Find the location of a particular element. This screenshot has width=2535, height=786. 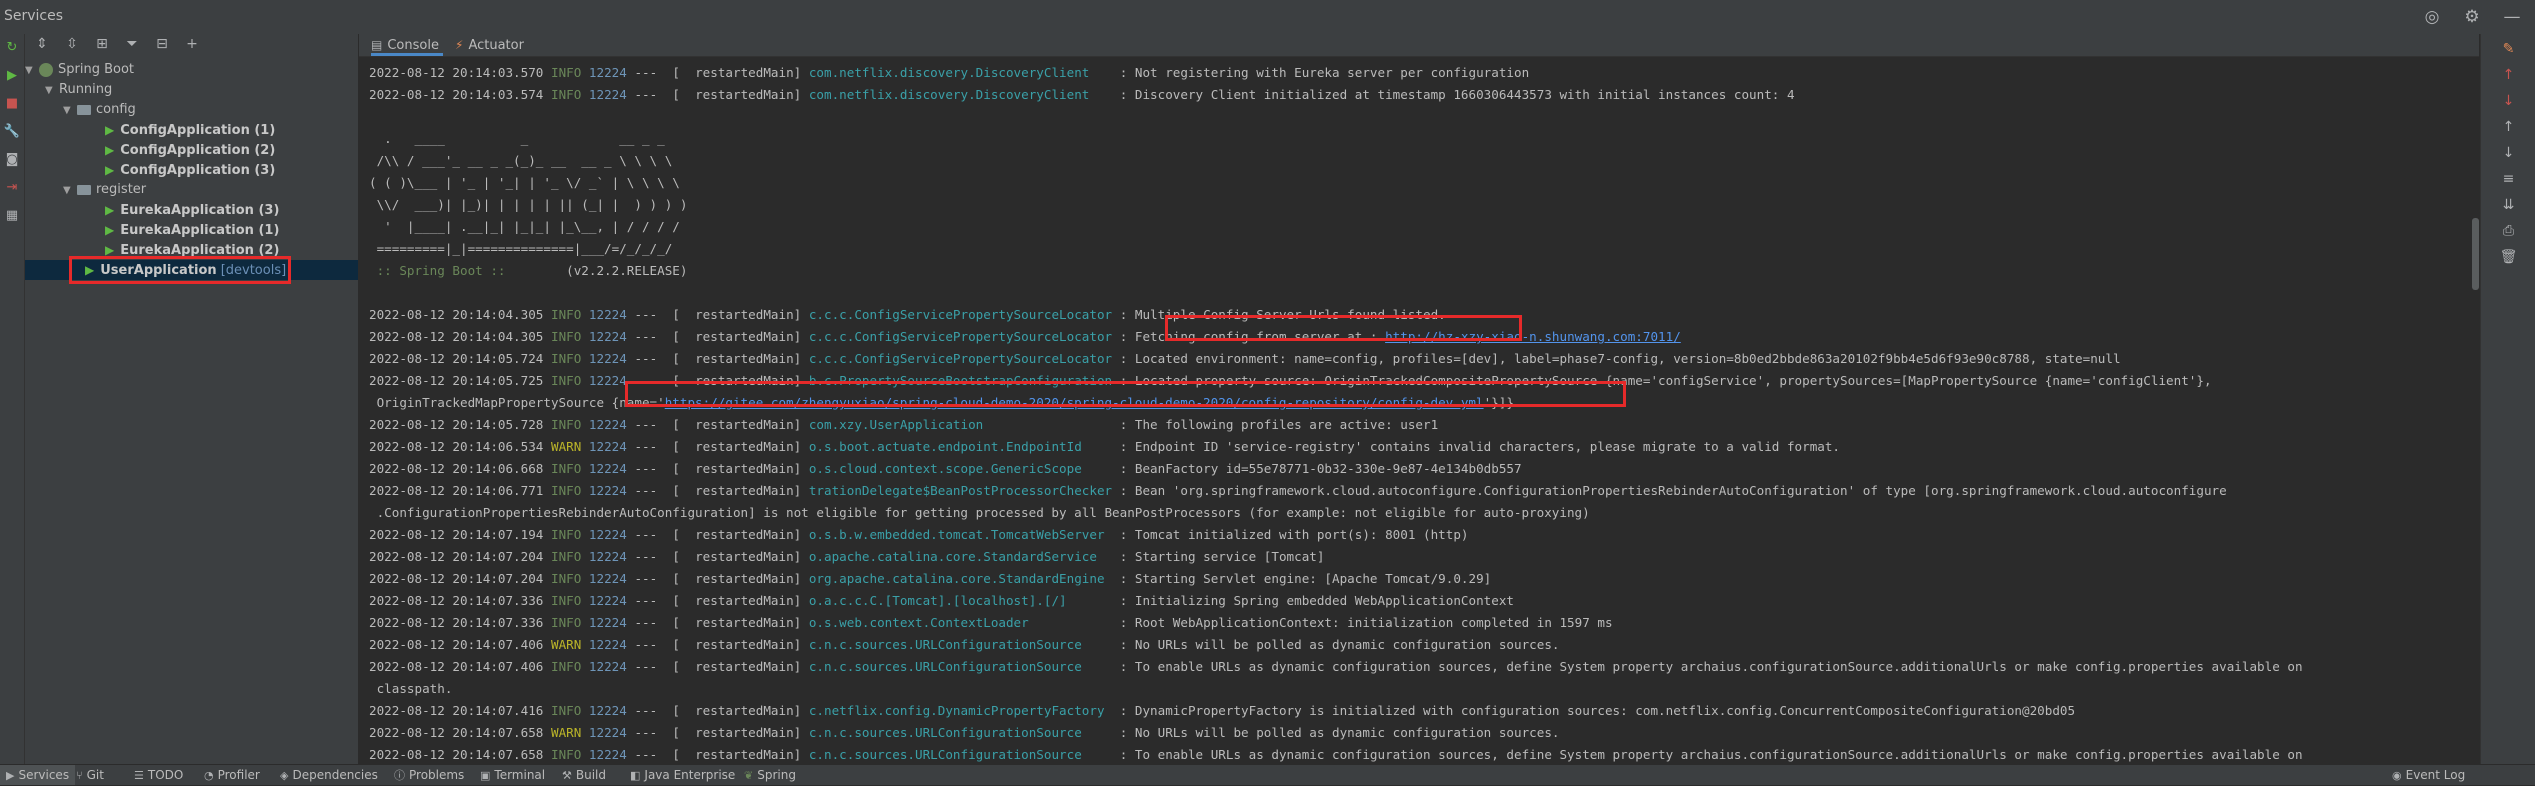

statusbar-terminal: ▣ Terminal is located at coordinates (512, 775).